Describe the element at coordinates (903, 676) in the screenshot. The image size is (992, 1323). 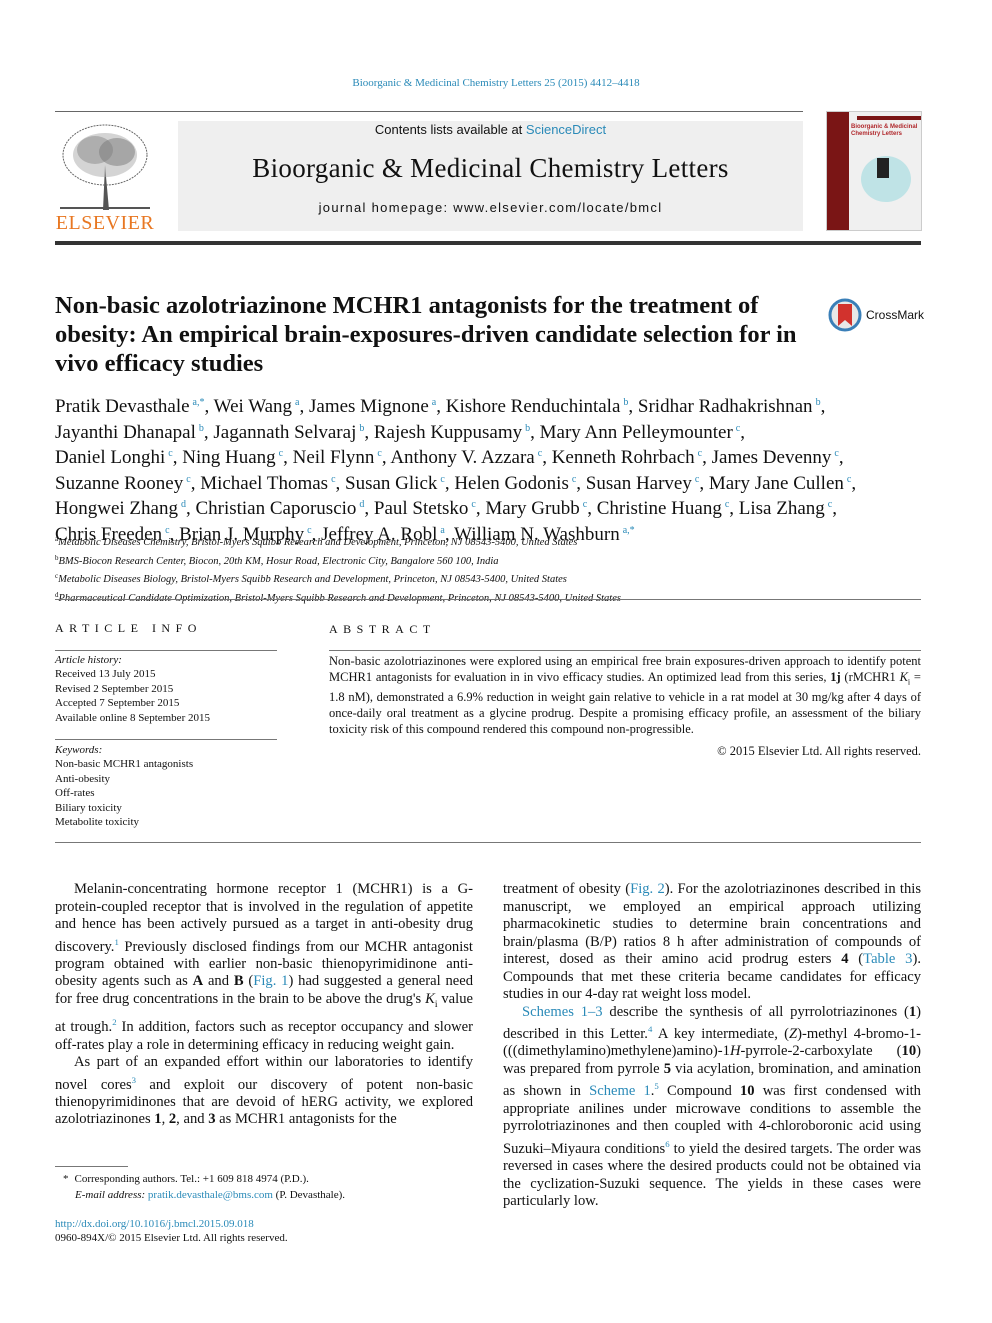
I see `italic-text: K` at that location.